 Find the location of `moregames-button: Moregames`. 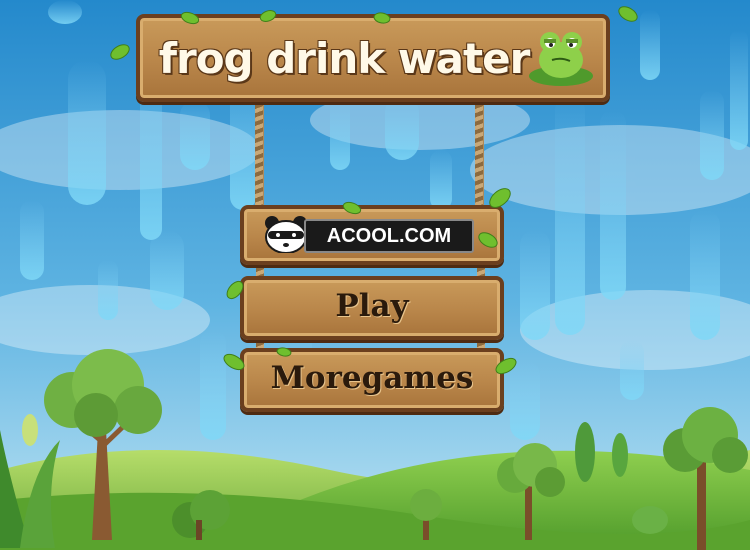

moregames-button: Moregames is located at coordinates (372, 380).